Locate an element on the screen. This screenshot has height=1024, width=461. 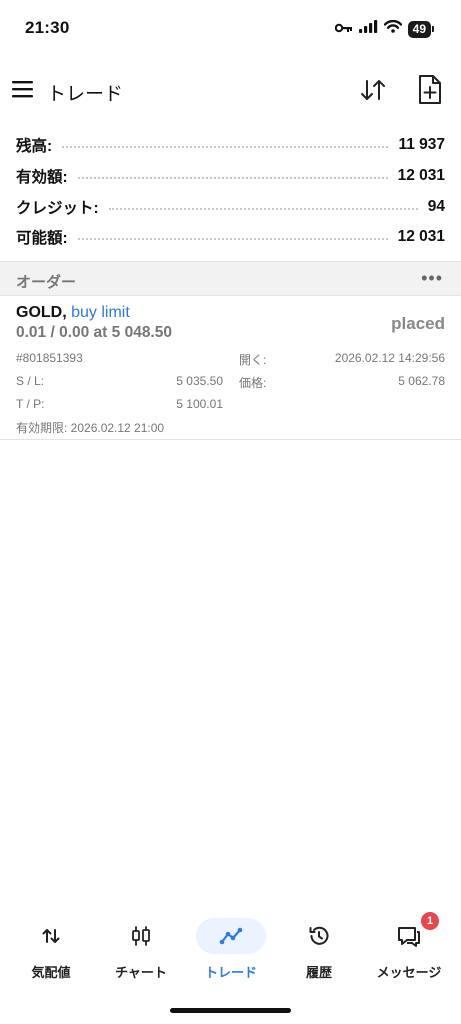
open-time-value: 2026.02.12 14:29:56 is located at coordinates (389, 358).